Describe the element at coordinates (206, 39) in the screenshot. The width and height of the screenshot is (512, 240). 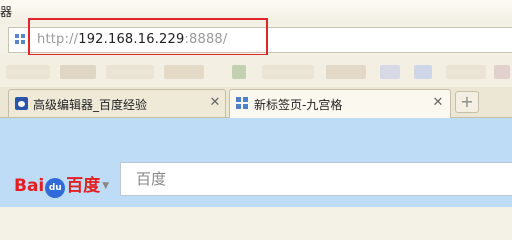
I see `url-port: :8888/` at that location.